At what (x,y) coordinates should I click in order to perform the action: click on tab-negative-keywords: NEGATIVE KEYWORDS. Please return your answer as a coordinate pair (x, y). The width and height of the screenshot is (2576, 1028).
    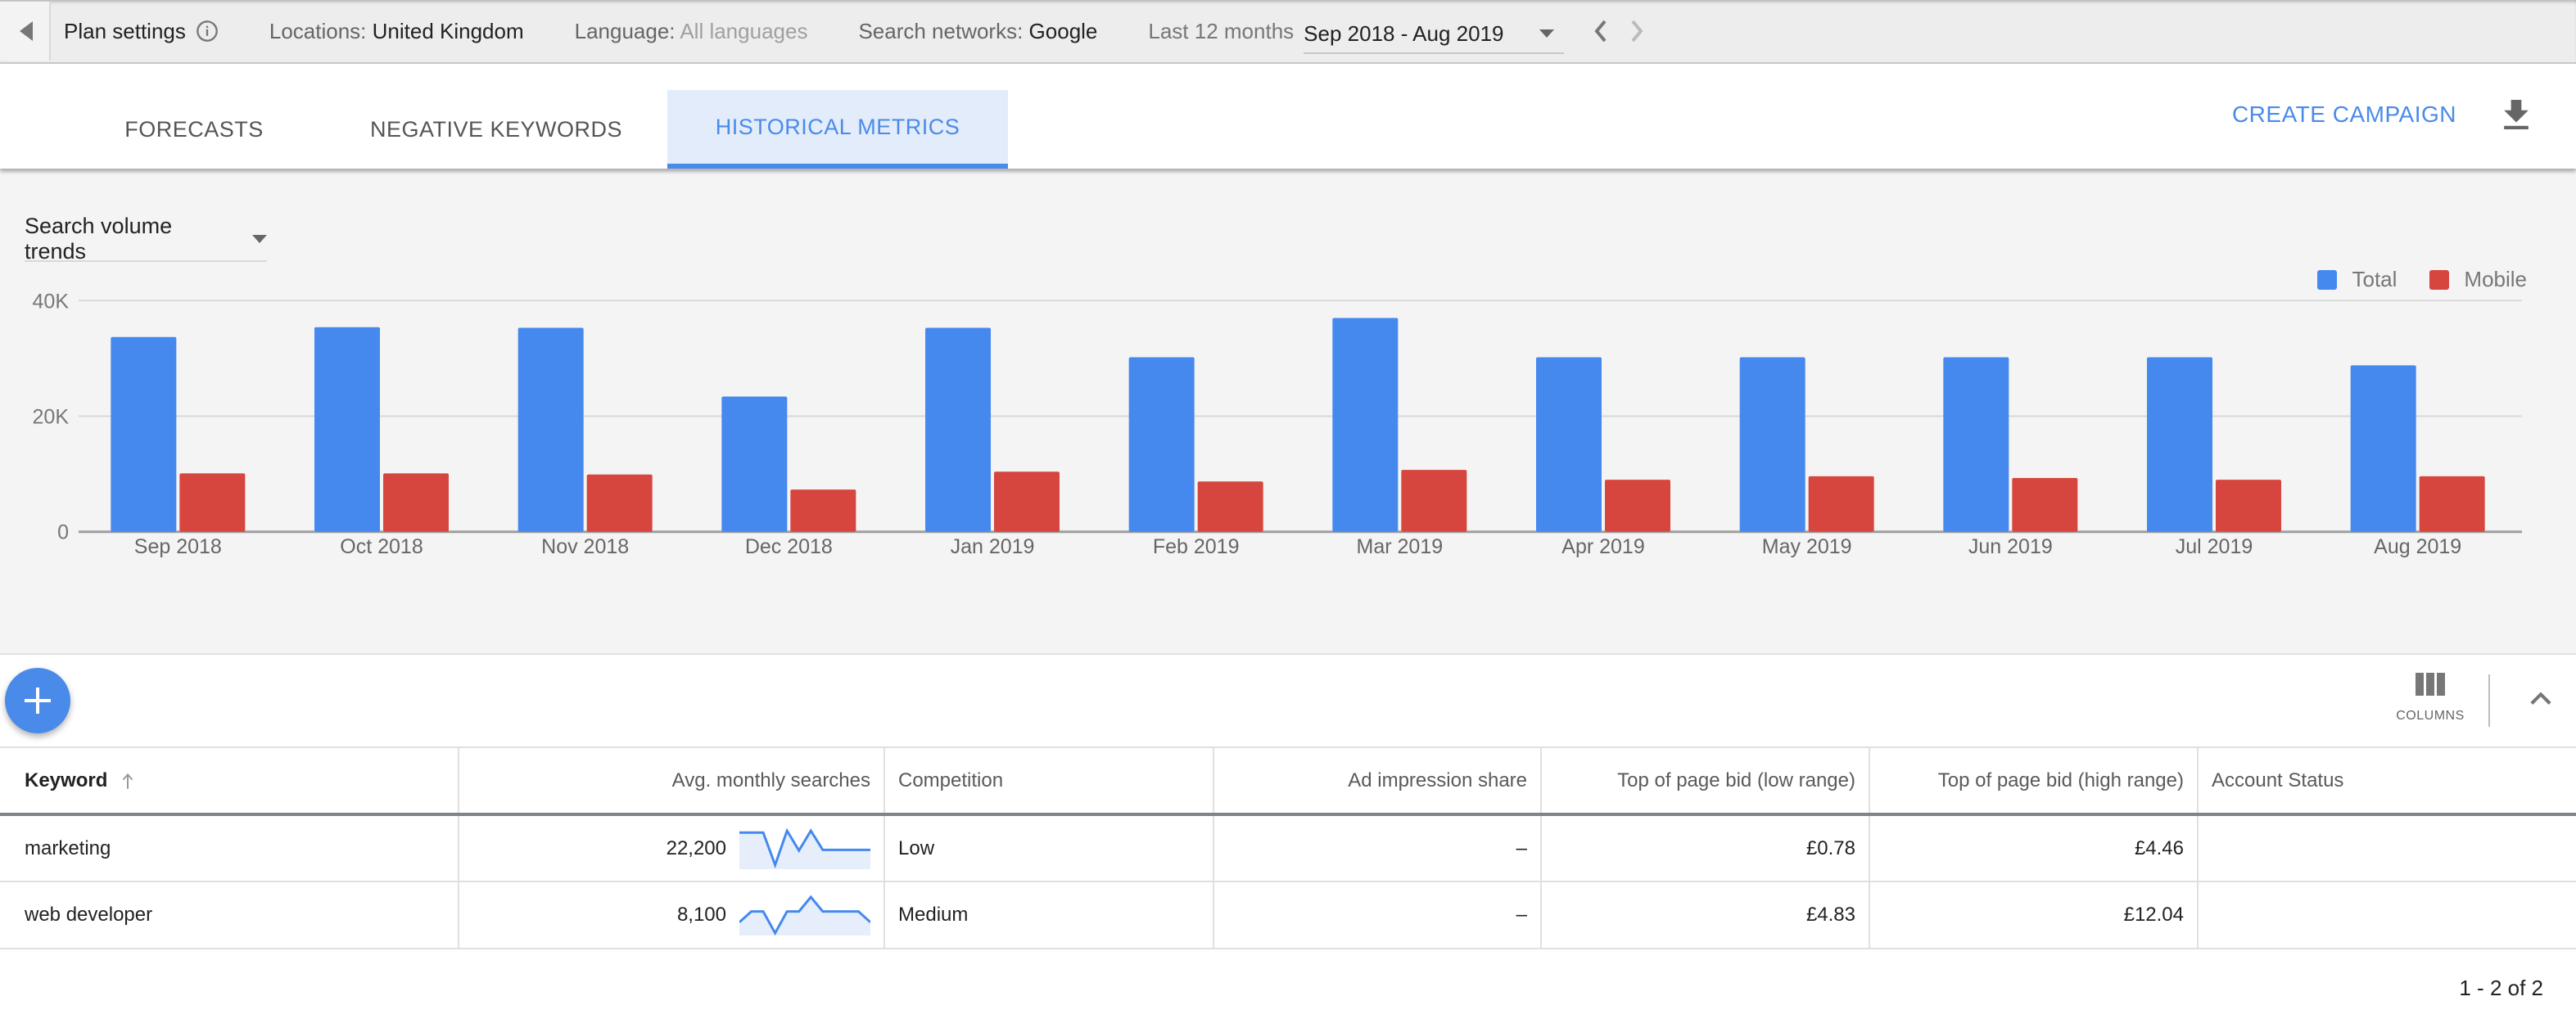
    Looking at the image, I should click on (496, 129).